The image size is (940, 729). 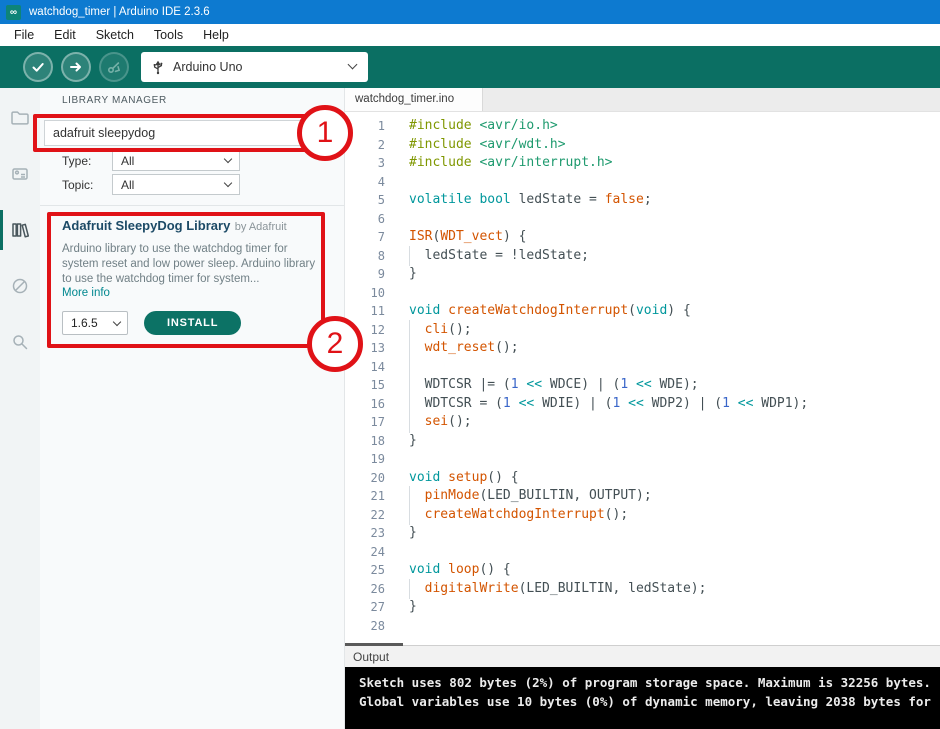 I want to click on tab-output: Output, so click(x=367, y=657).